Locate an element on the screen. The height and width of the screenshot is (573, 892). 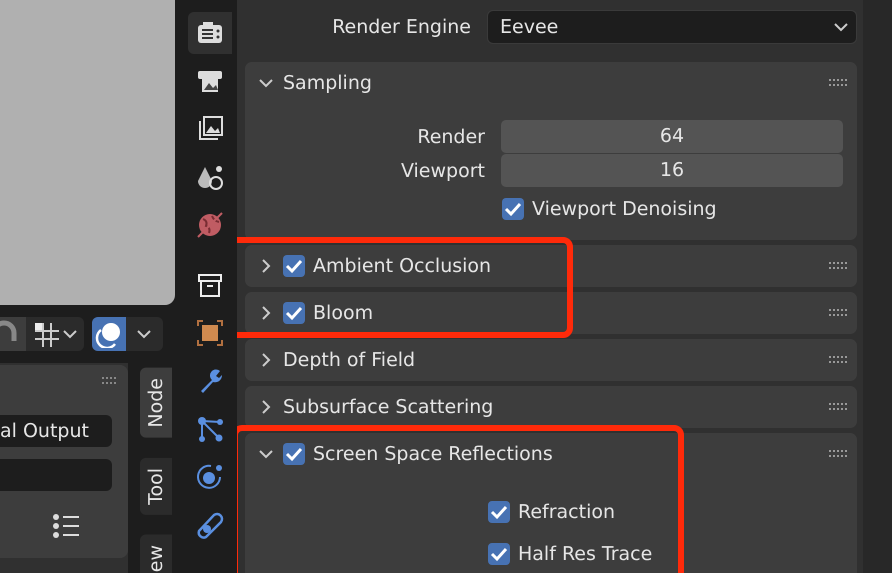
panel-title: Depth of Field is located at coordinates (552, 360).